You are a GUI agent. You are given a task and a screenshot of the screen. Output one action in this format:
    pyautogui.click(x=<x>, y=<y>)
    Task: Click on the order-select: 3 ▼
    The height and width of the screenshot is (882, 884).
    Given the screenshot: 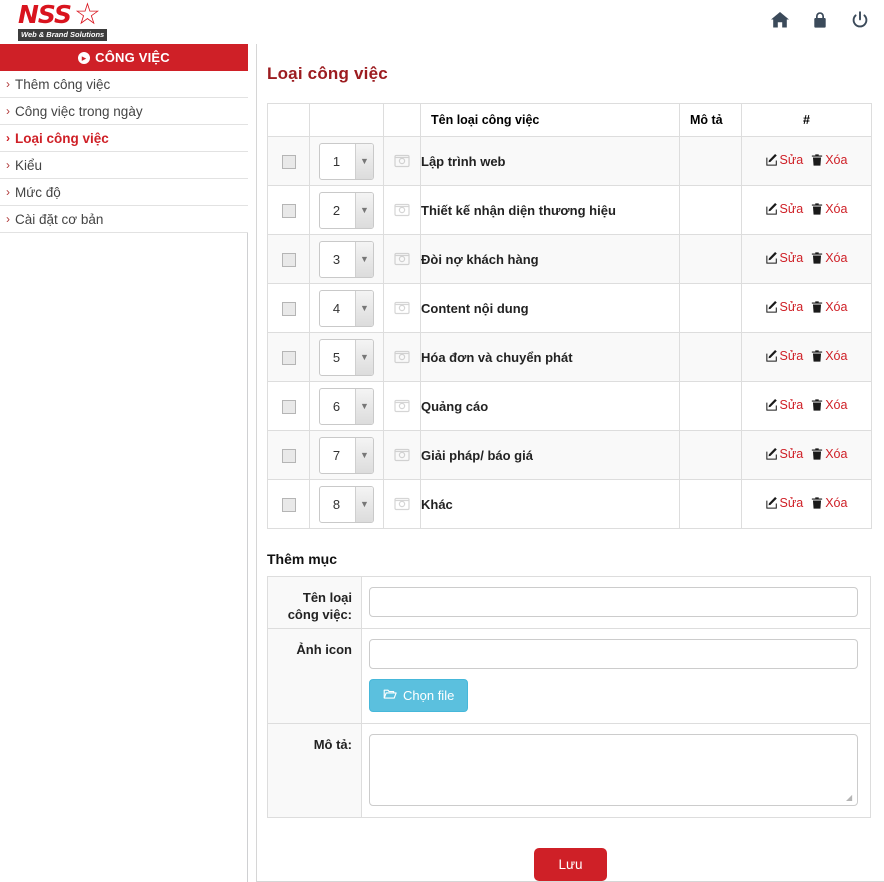 What is the action you would take?
    pyautogui.click(x=346, y=259)
    